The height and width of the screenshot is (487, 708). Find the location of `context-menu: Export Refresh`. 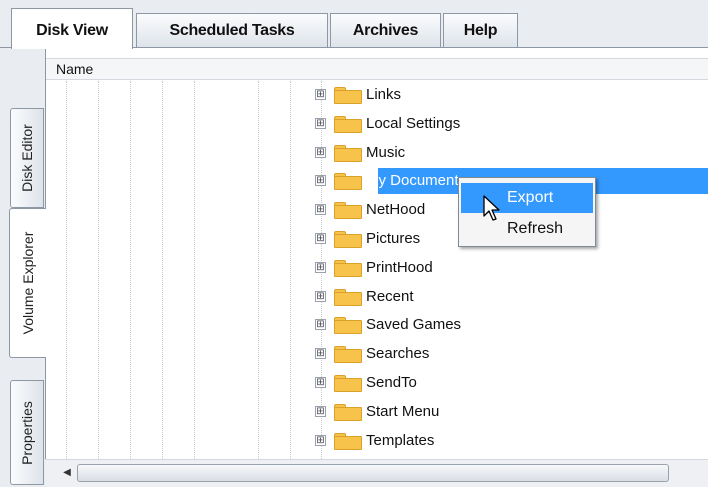

context-menu: Export Refresh is located at coordinates (527, 212).